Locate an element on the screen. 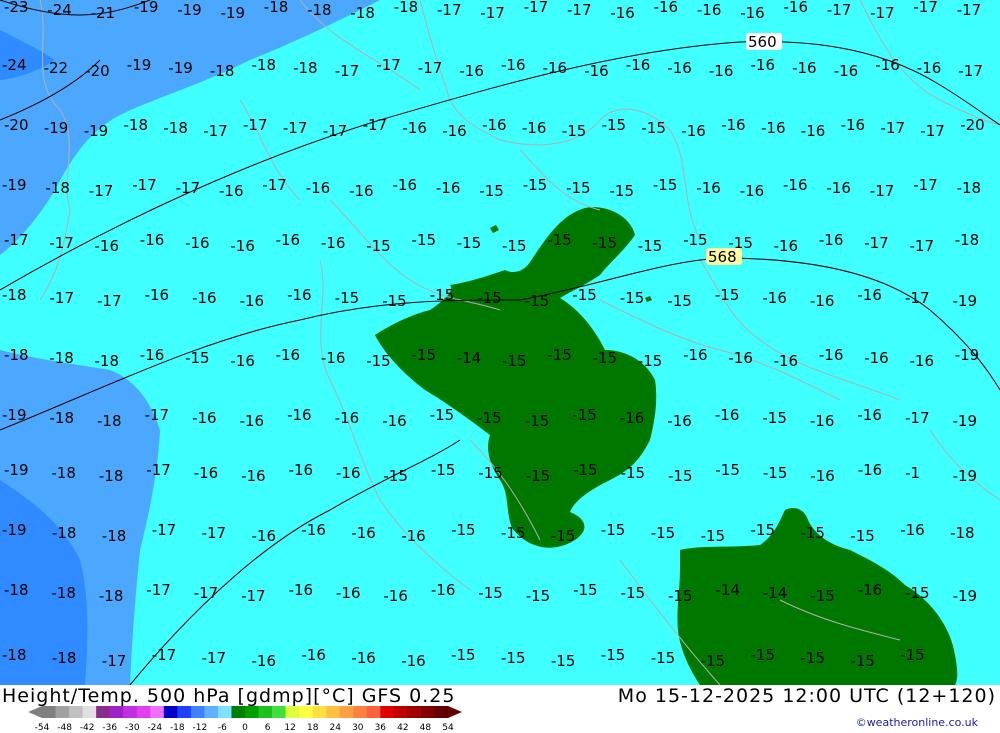  scale-tick-label: -54 is located at coordinates (42, 727).